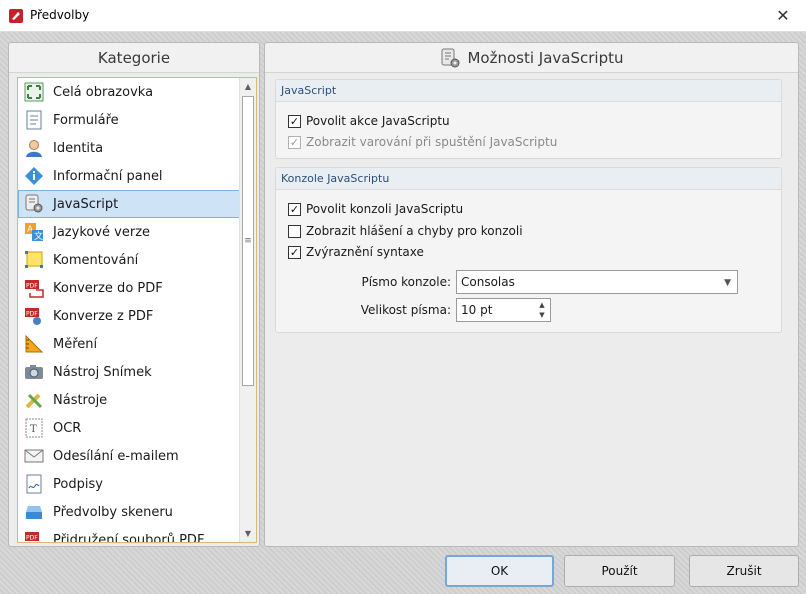 This screenshot has height=594, width=806. Describe the element at coordinates (16, 16) in the screenshot. I see `app-logo-icon` at that location.